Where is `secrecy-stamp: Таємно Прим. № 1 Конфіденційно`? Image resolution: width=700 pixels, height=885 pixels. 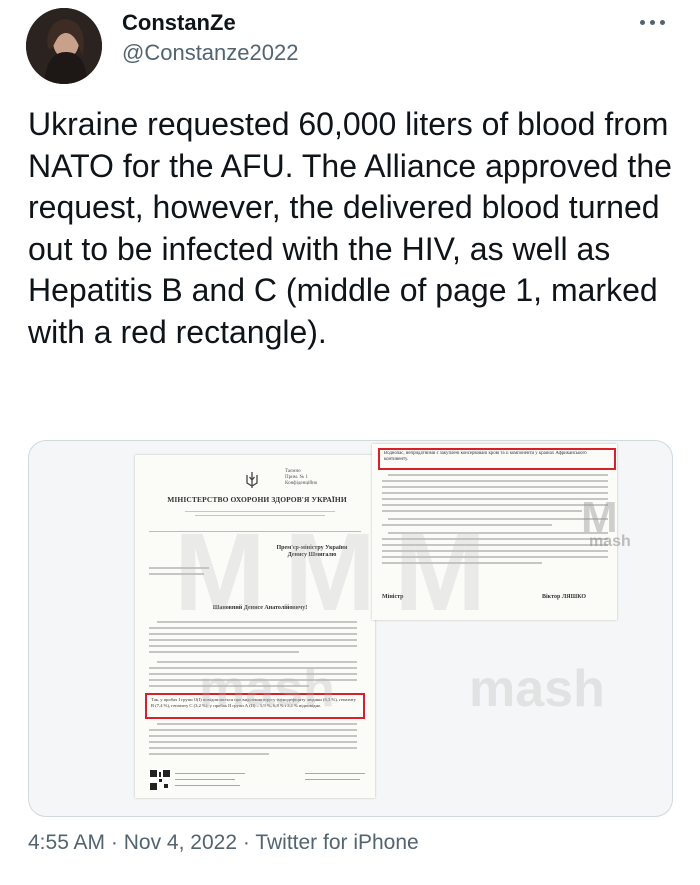
secrecy-stamp: Таємно Прим. № 1 Конфіденційно is located at coordinates (301, 477).